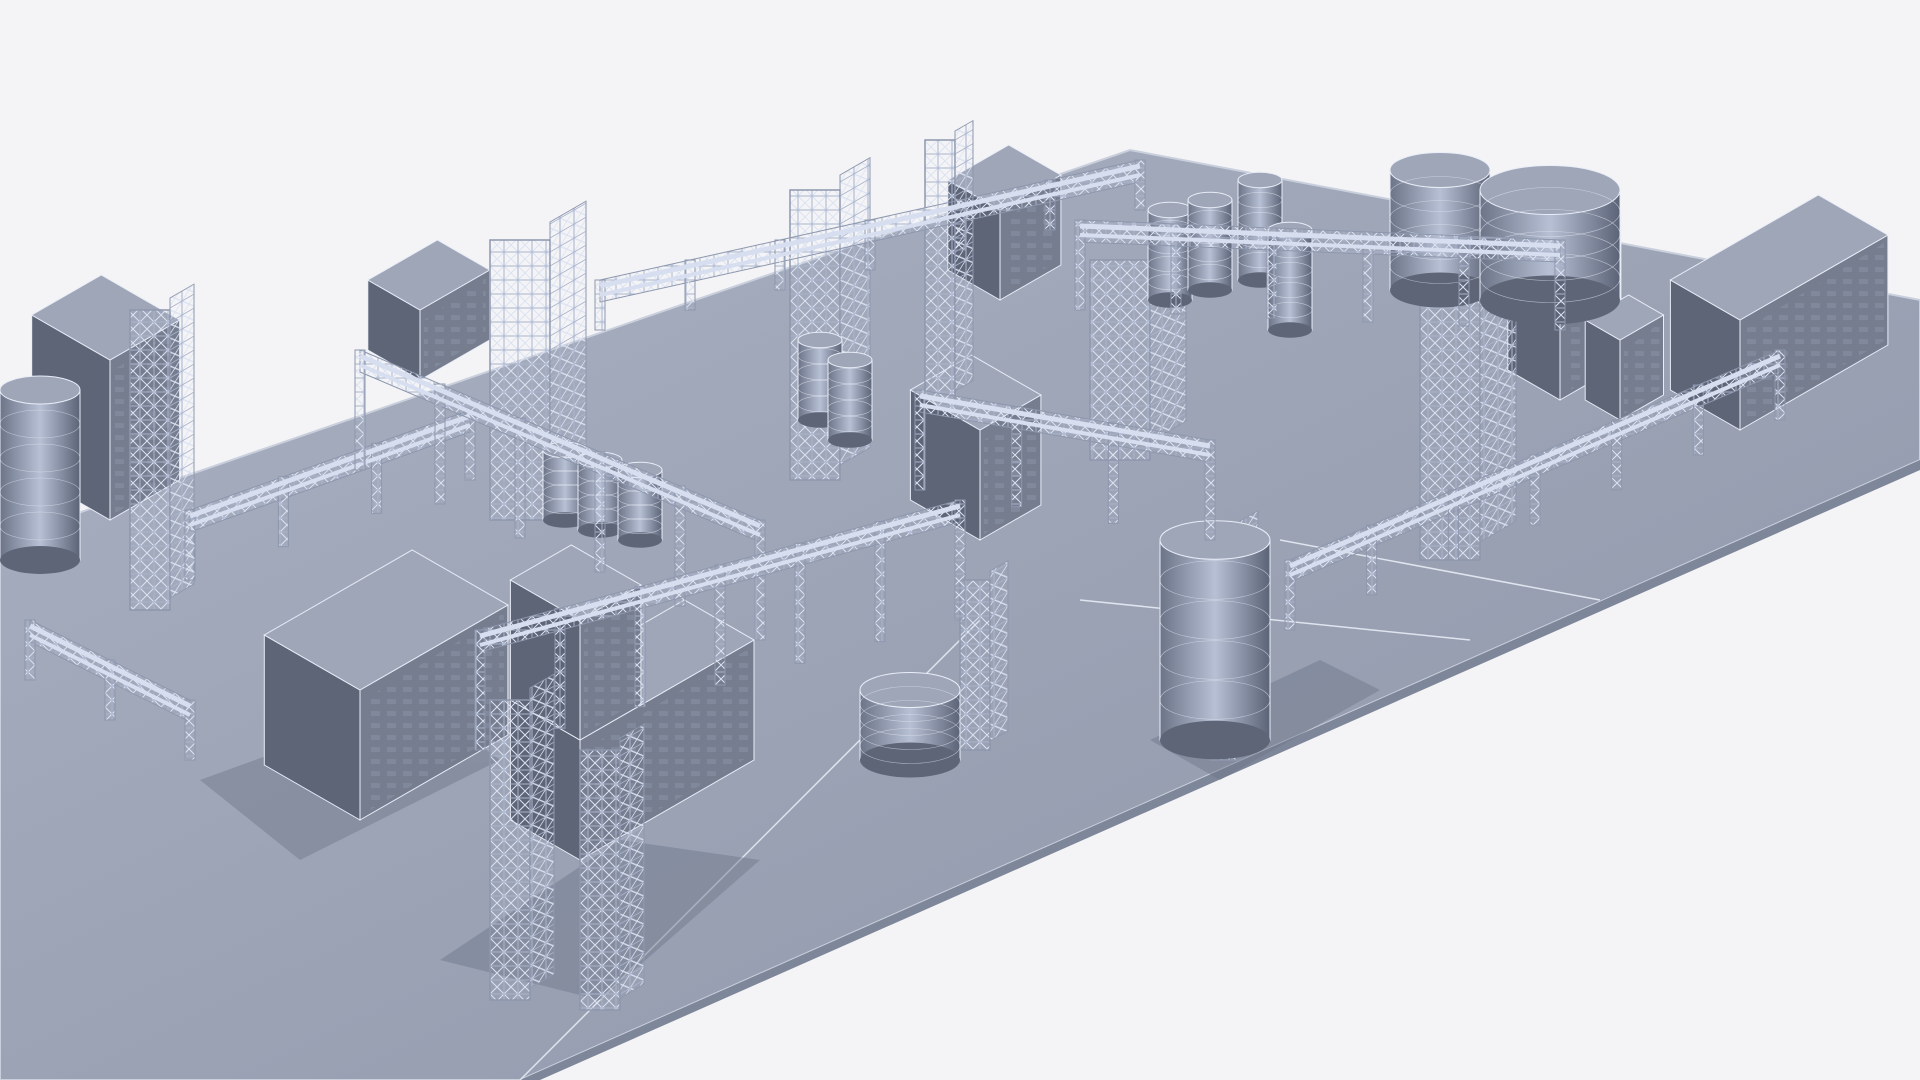 This screenshot has width=1920, height=1080. What do you see at coordinates (522, 837) in the screenshot?
I see `lattice-tower-front` at bounding box center [522, 837].